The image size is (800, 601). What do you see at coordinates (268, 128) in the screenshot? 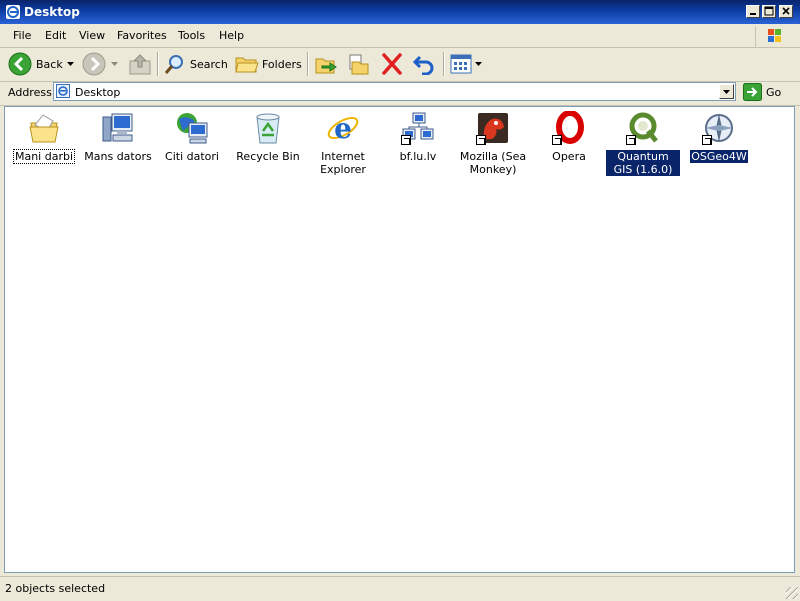
I see `recycle-bin-icon` at bounding box center [268, 128].